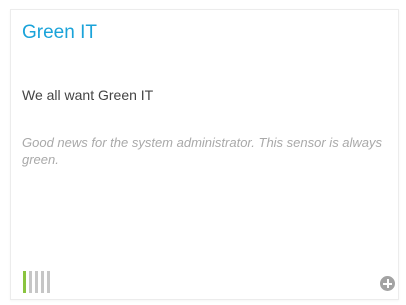  Describe the element at coordinates (88, 95) in the screenshot. I see `card-subtitle: We all want Green IT` at that location.